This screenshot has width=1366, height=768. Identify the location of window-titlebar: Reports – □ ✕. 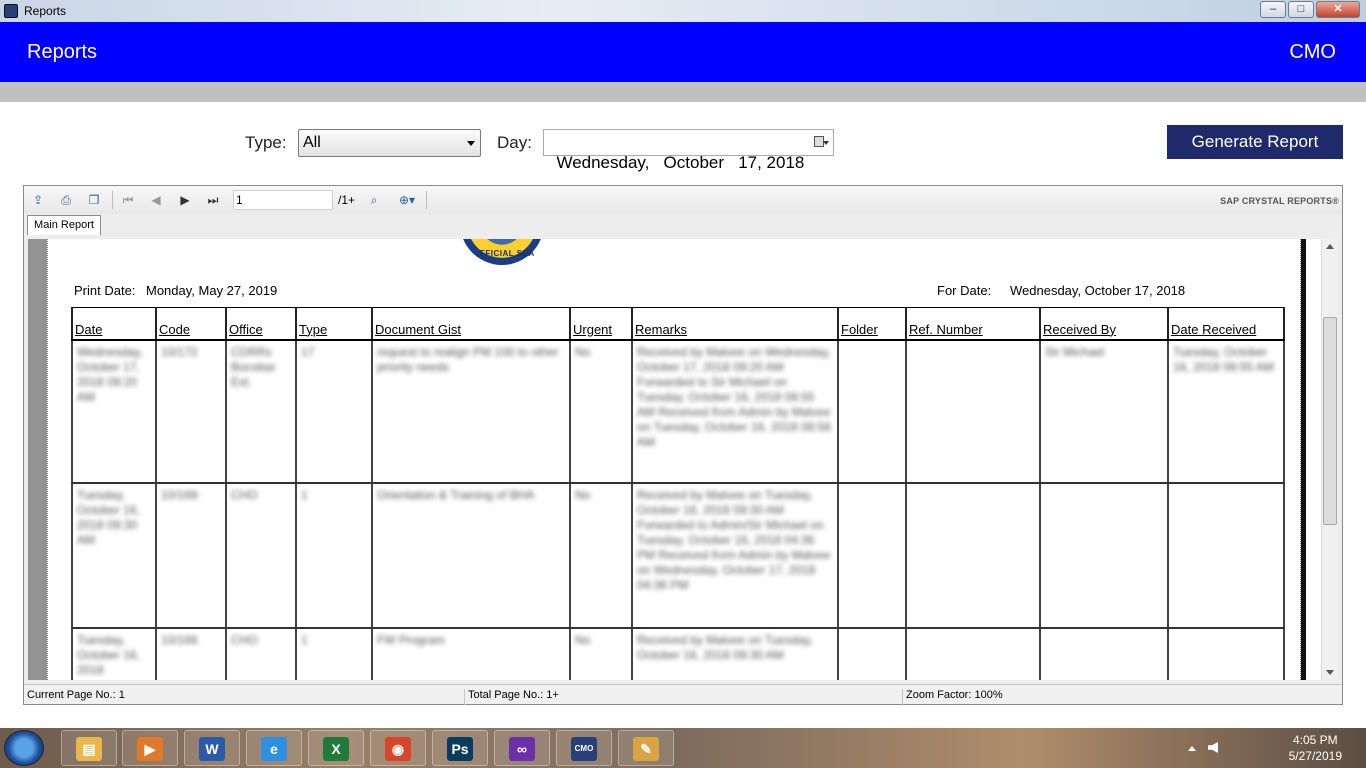
(683, 11).